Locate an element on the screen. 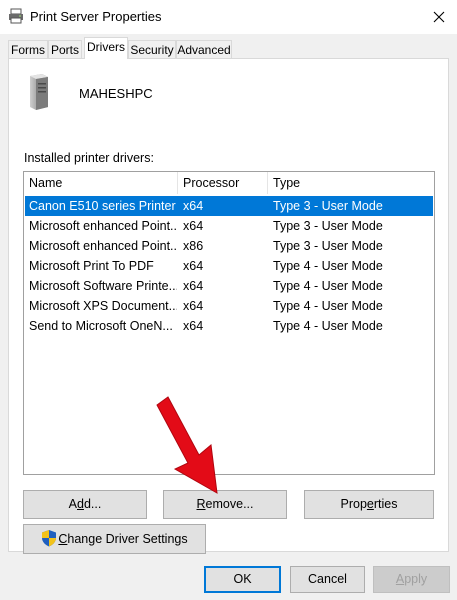 The width and height of the screenshot is (457, 600). close-icon is located at coordinates (439, 17).